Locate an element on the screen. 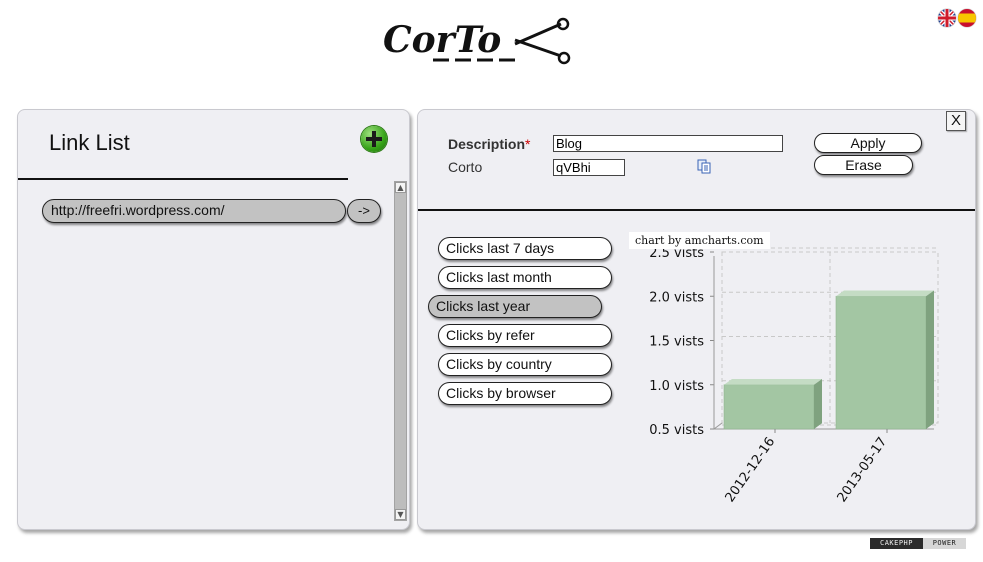 Image resolution: width=983 pixels, height=562 pixels. close-button: X is located at coordinates (956, 121).